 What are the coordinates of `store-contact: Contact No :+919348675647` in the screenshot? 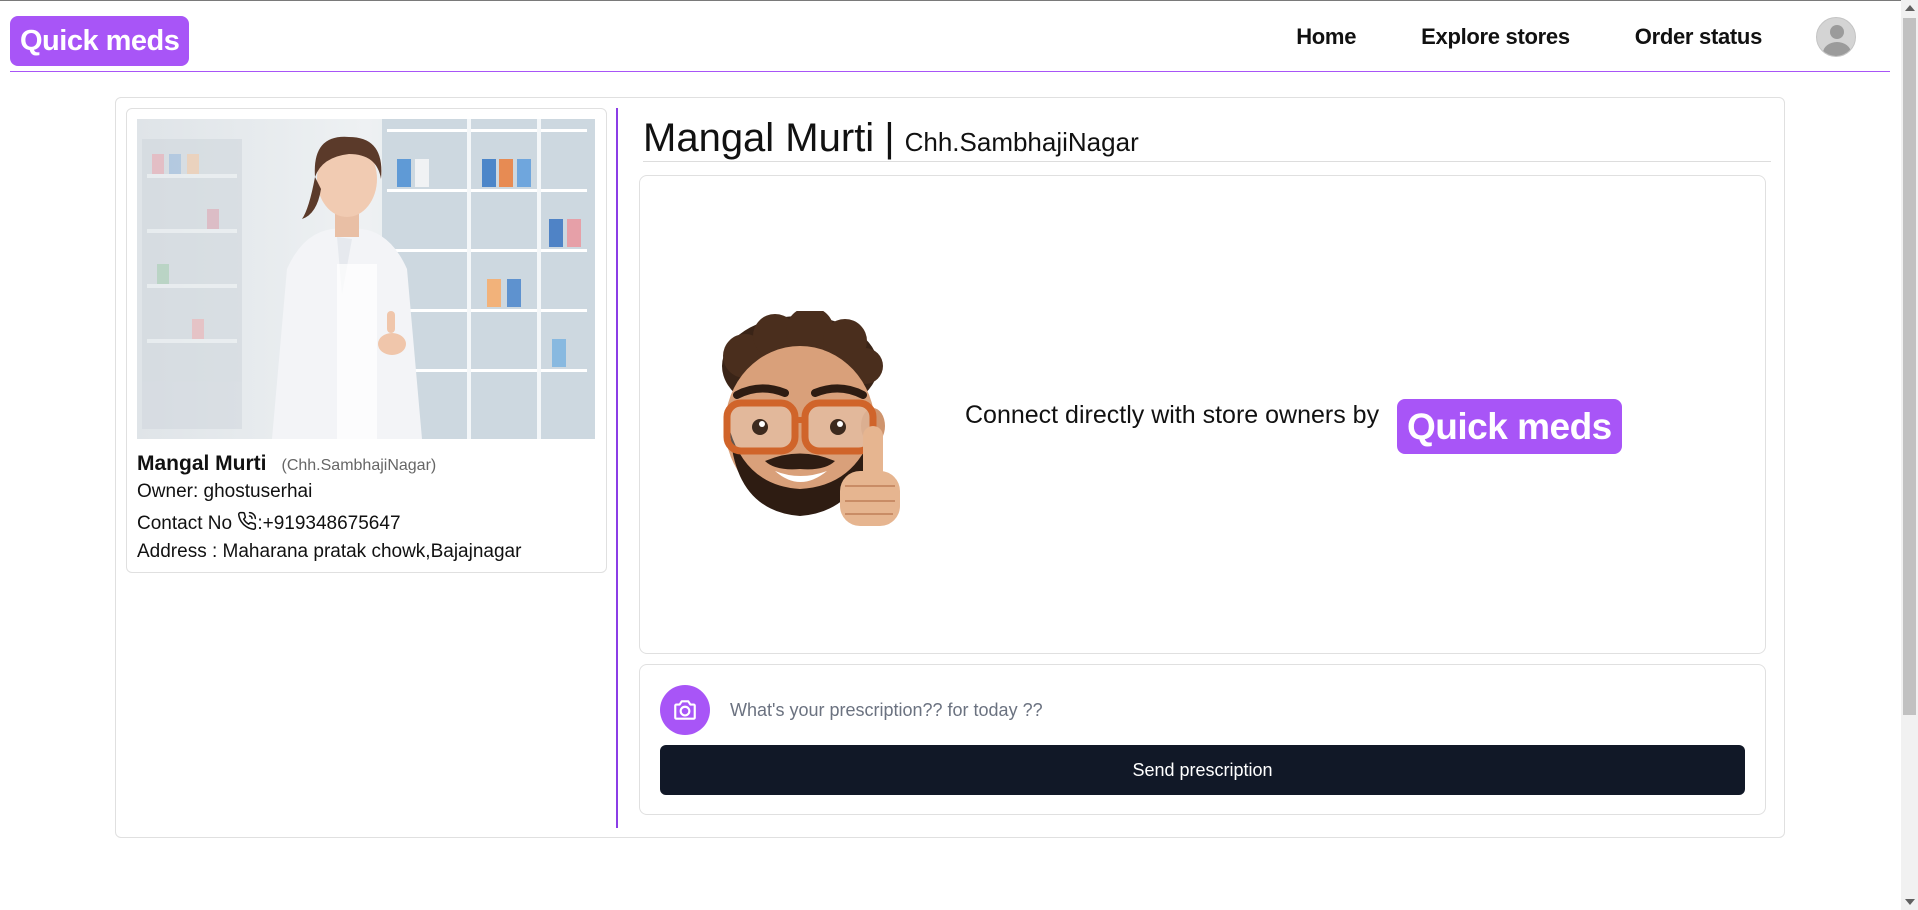 It's located at (269, 523).